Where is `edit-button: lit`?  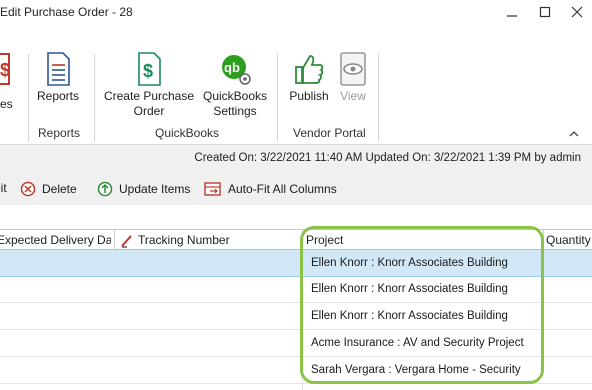 edit-button: lit is located at coordinates (3, 188).